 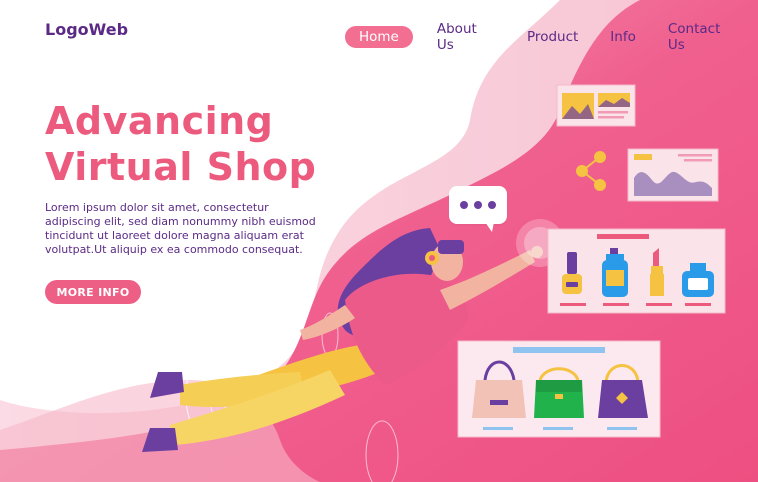 What do you see at coordinates (623, 37) in the screenshot?
I see `nav-item-info: Info` at bounding box center [623, 37].